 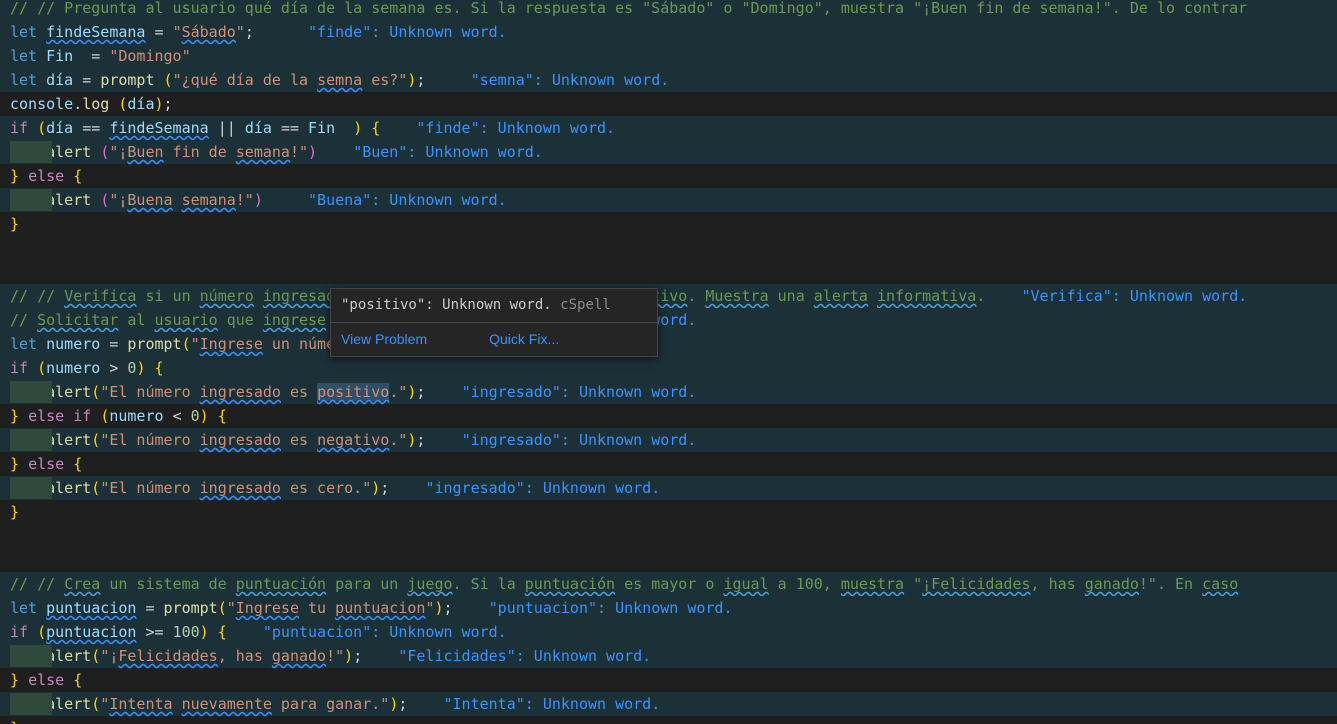 What do you see at coordinates (254, 440) in the screenshot?
I see `string-literal: "El número ingresado es negativo."` at bounding box center [254, 440].